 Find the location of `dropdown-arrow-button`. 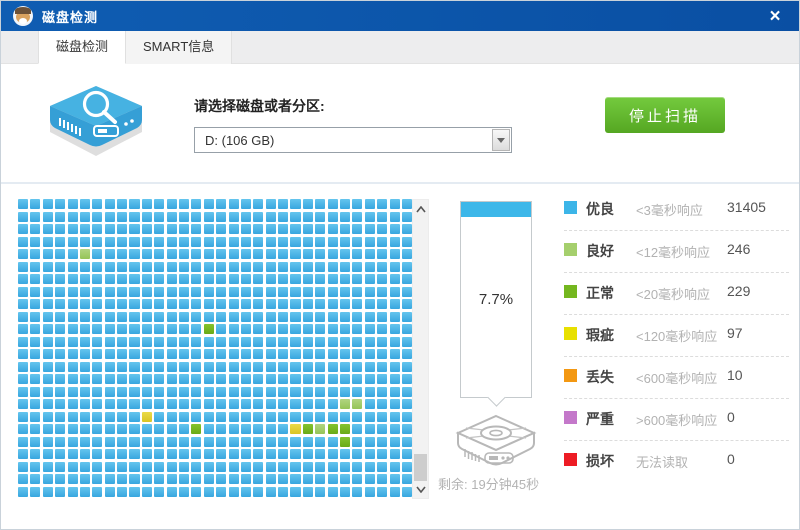

dropdown-arrow-button is located at coordinates (501, 140).